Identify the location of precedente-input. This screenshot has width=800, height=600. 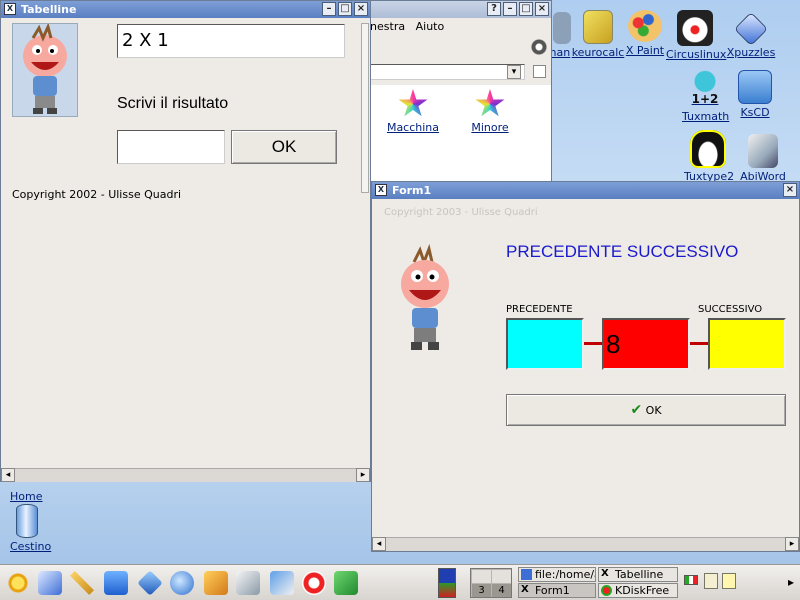
(545, 344).